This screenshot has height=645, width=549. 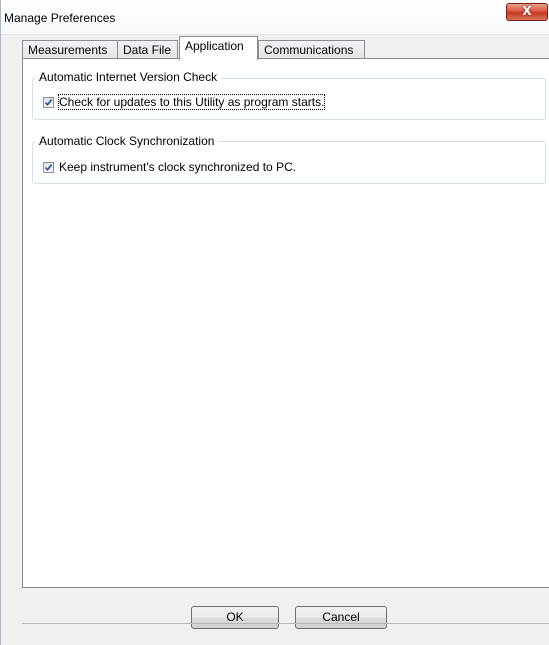 What do you see at coordinates (214, 46) in the screenshot?
I see `tab-label: Application` at bounding box center [214, 46].